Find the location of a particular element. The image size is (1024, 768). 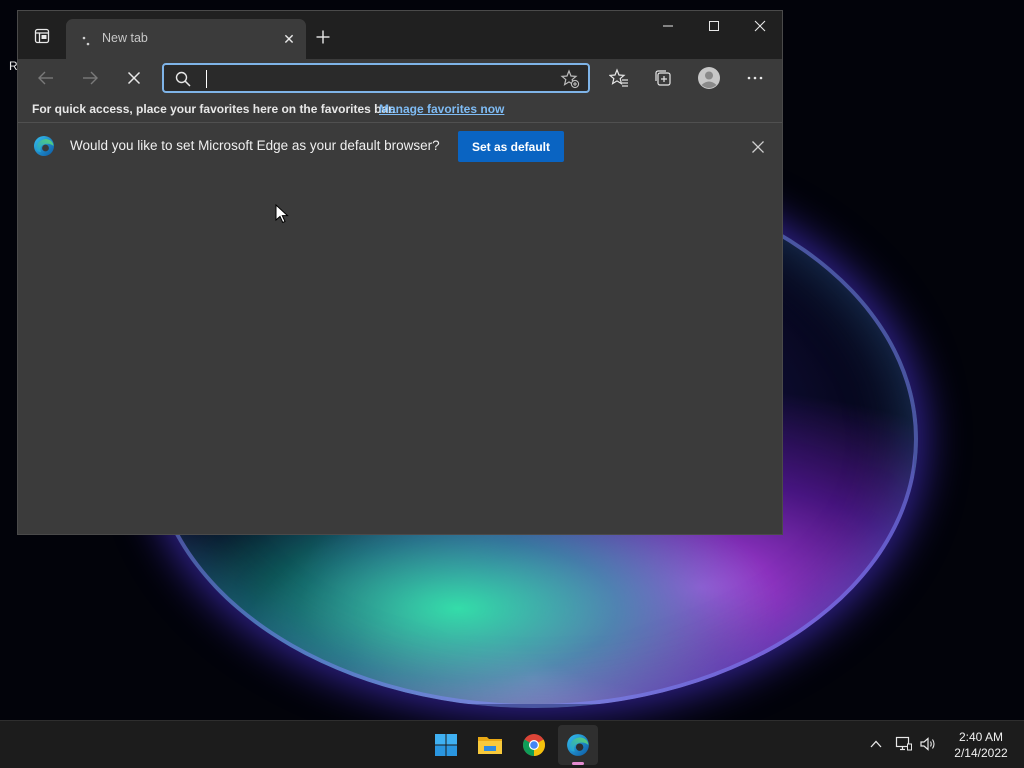

collections-icon is located at coordinates (663, 78).